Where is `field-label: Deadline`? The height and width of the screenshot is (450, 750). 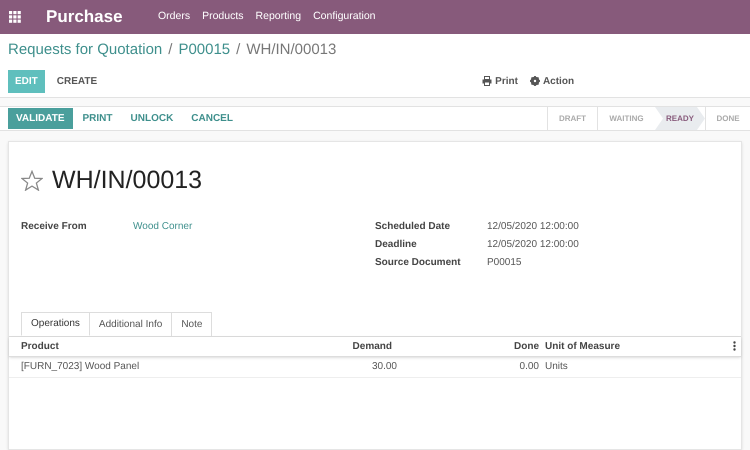 field-label: Deadline is located at coordinates (396, 245).